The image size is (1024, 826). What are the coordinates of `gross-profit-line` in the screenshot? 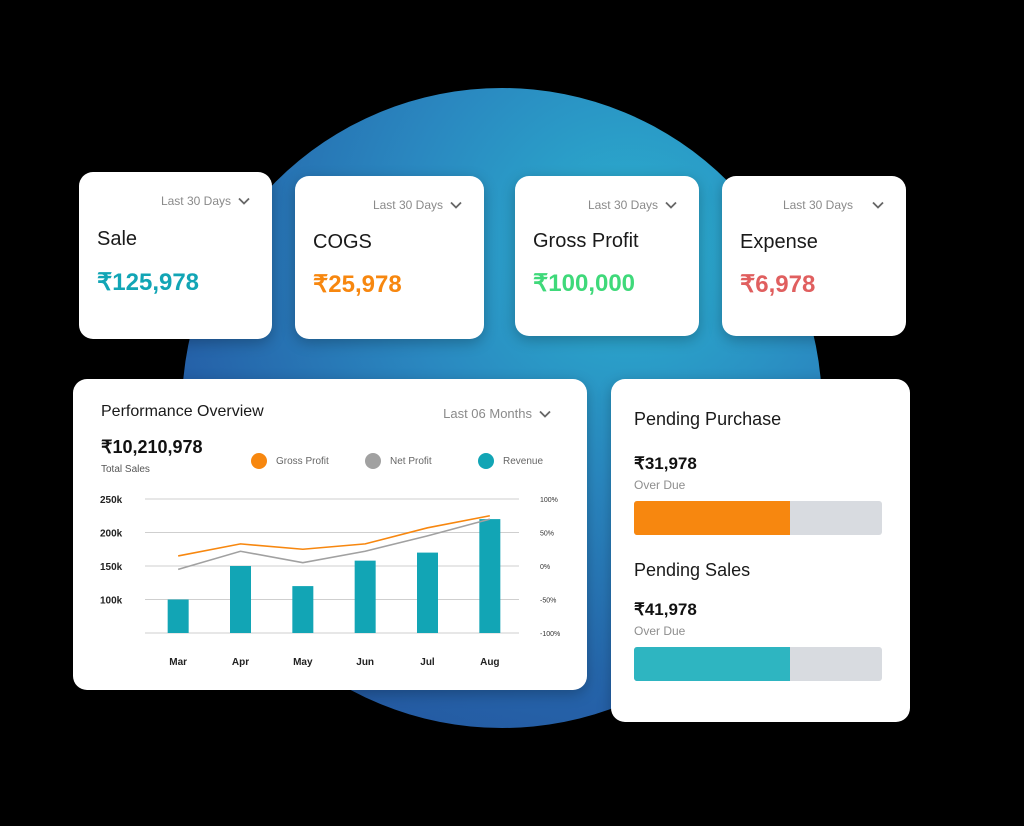 It's located at (334, 535).